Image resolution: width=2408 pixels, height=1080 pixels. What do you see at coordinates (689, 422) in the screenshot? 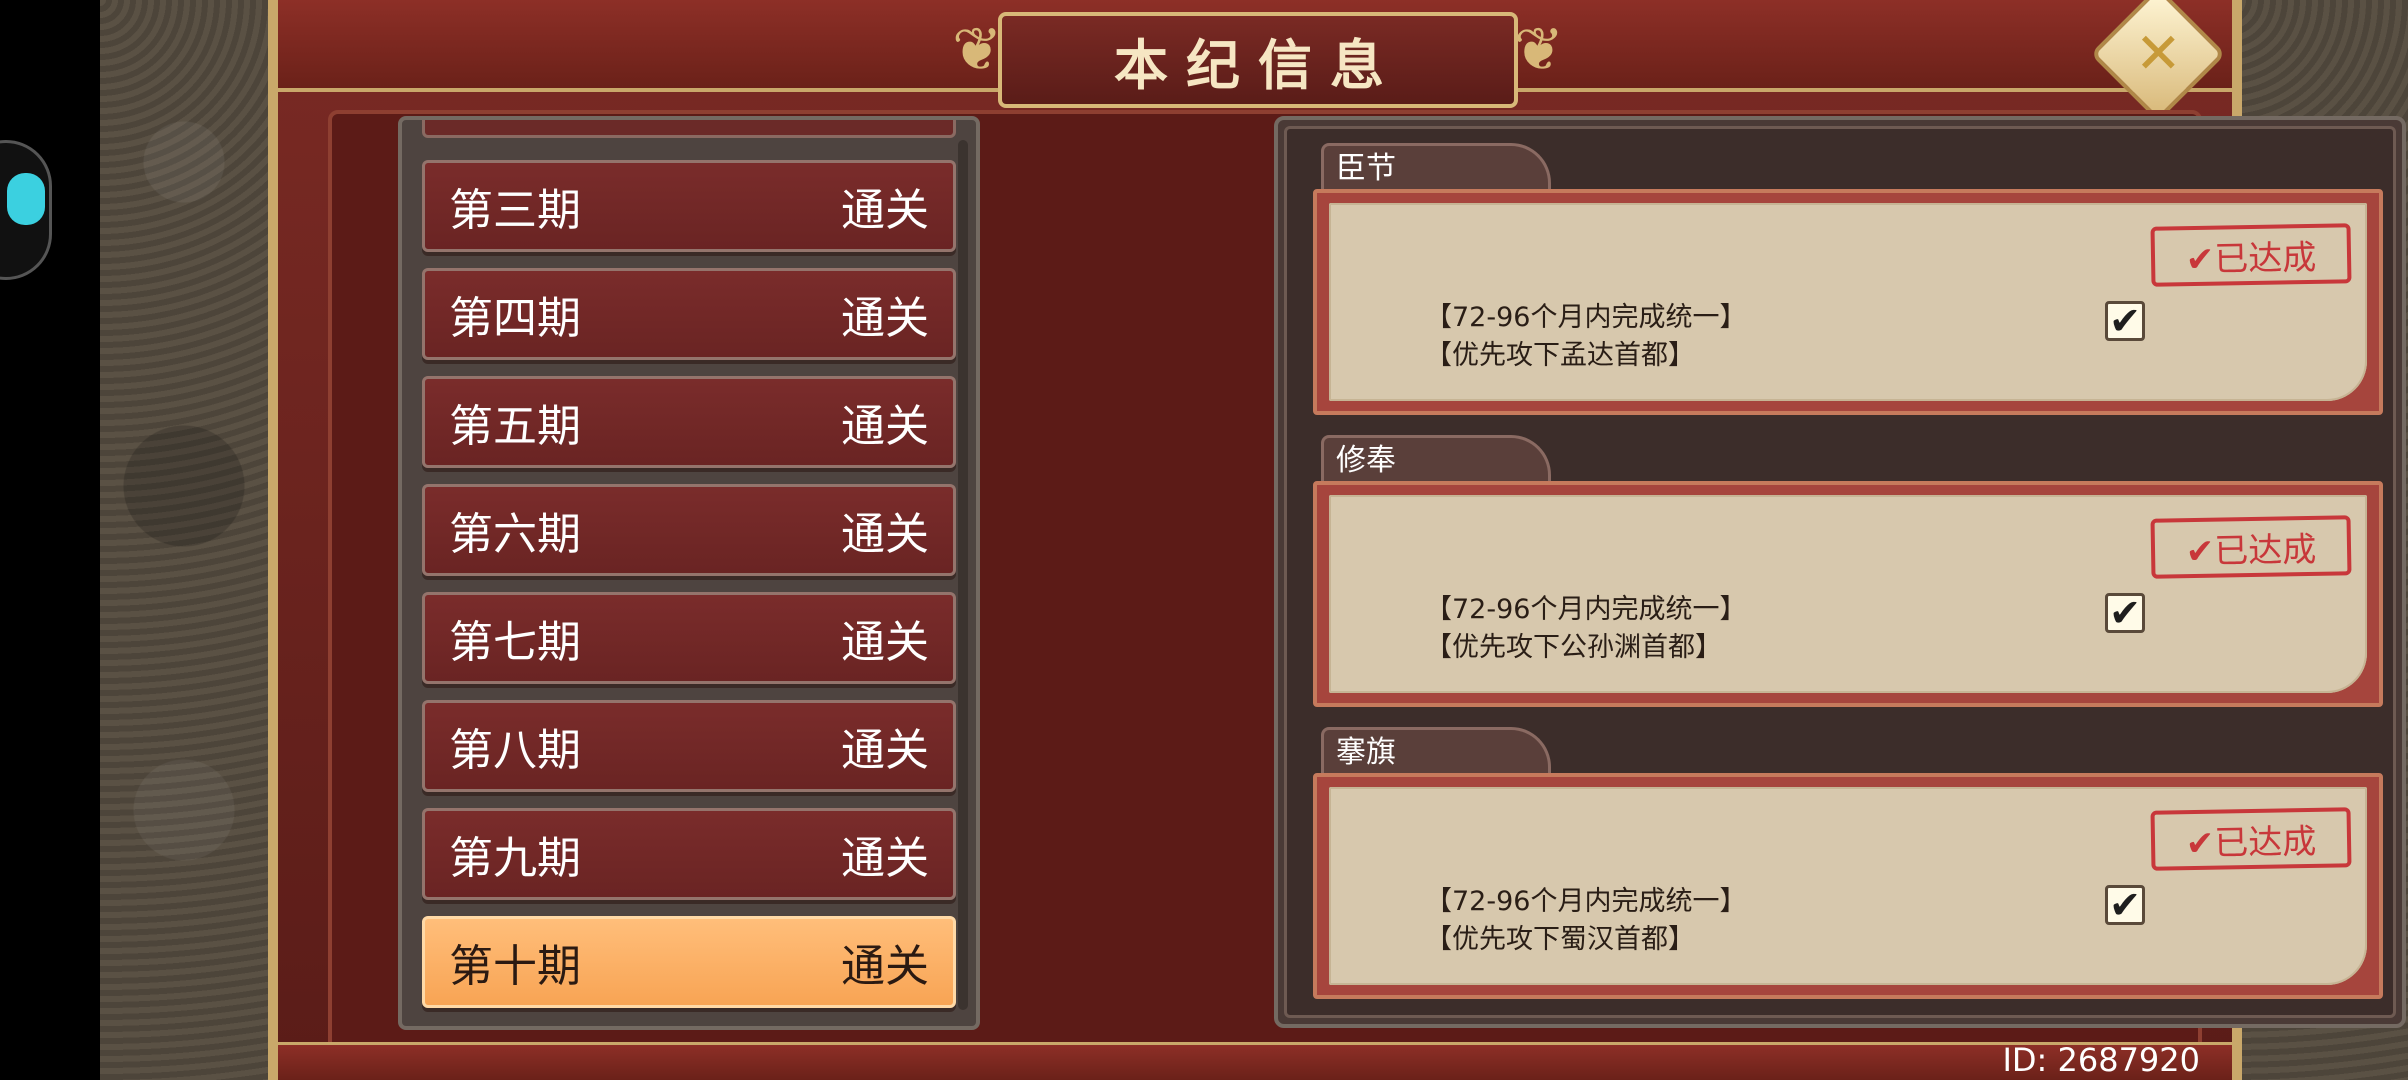
I see `period-item-5: 第五期 通关` at bounding box center [689, 422].